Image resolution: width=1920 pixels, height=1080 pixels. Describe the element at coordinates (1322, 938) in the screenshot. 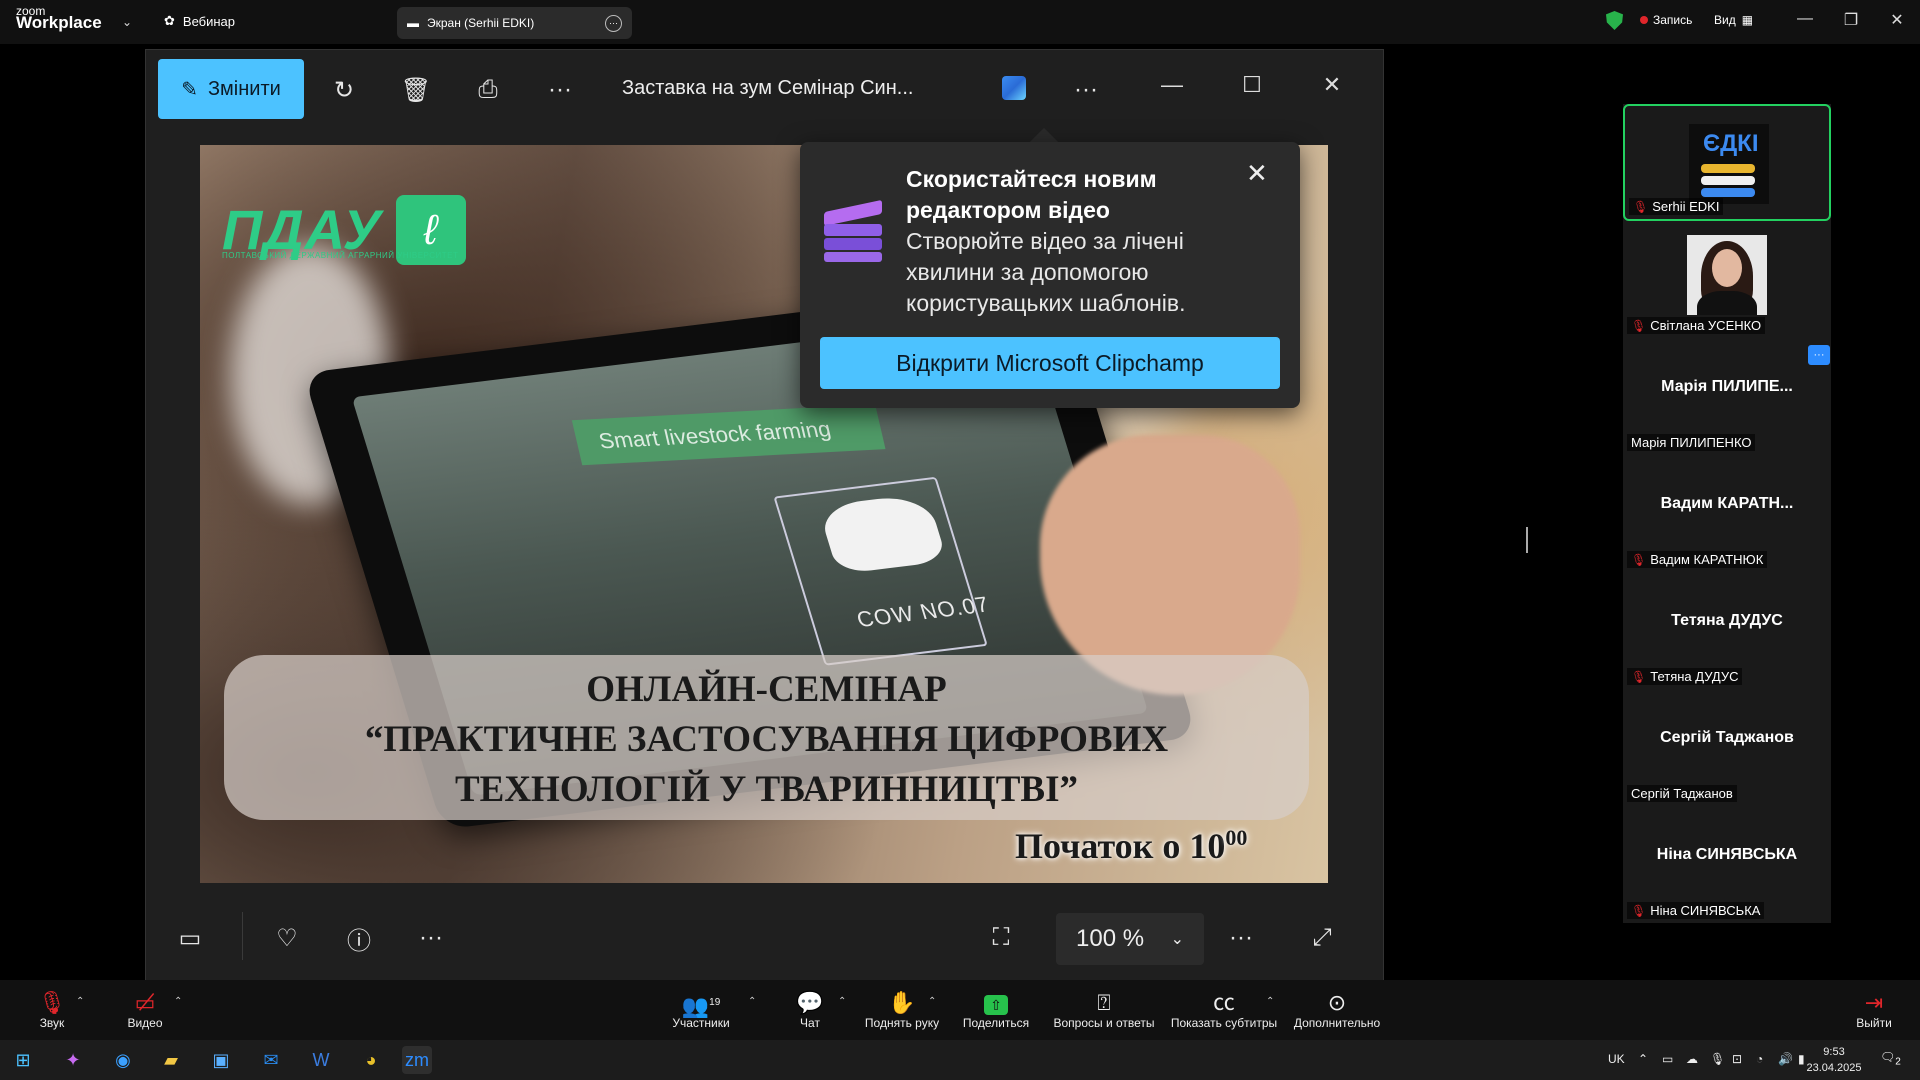

I see `expand-icon: ⤢` at that location.